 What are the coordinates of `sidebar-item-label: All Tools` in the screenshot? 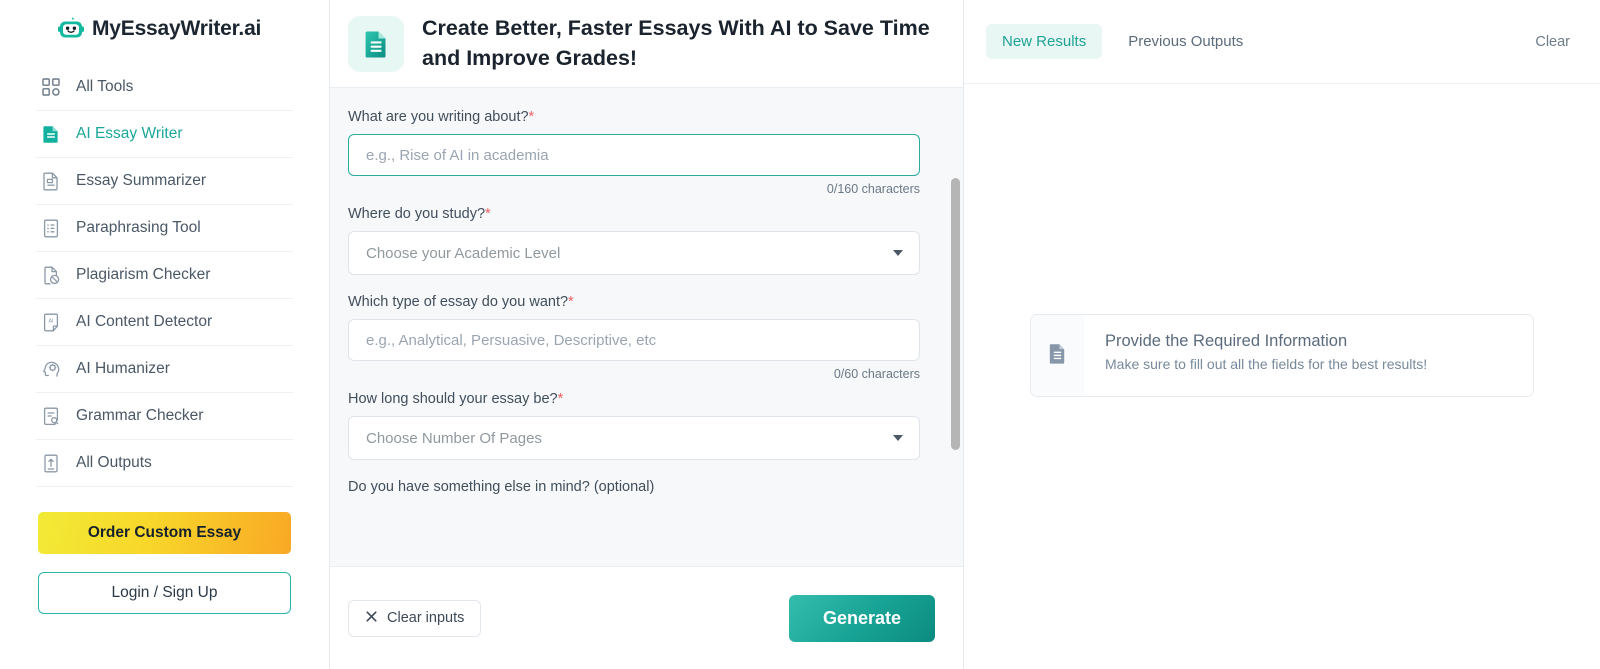 It's located at (105, 86).